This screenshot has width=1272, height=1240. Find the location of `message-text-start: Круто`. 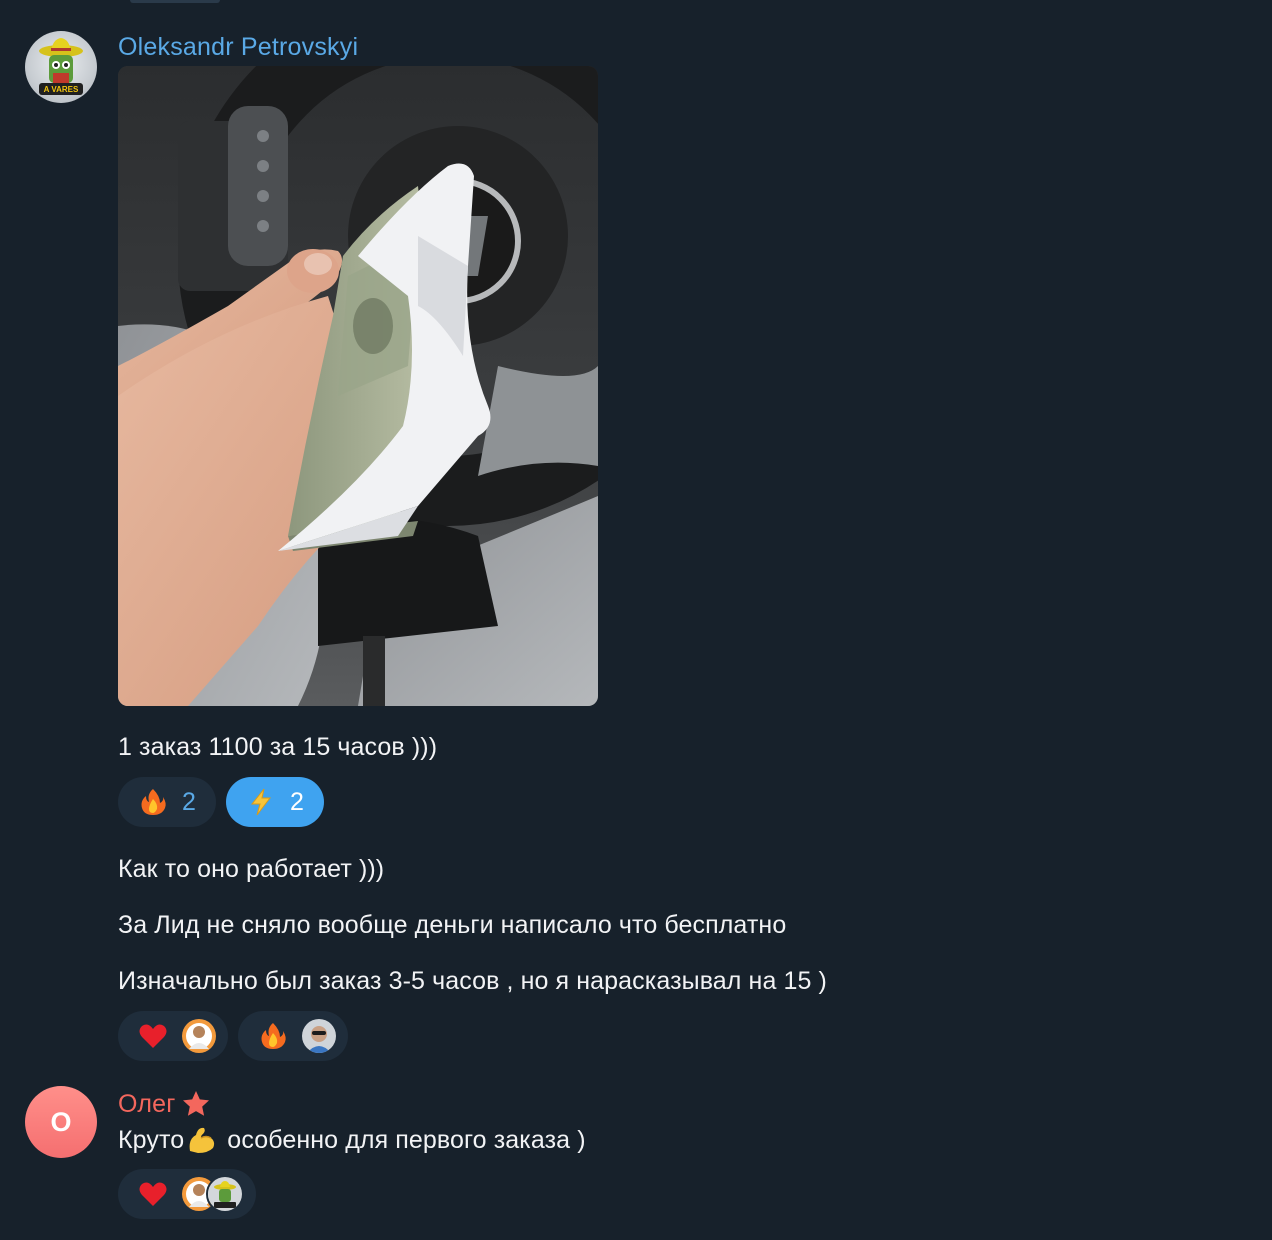

message-text-start: Круто is located at coordinates (151, 1139).